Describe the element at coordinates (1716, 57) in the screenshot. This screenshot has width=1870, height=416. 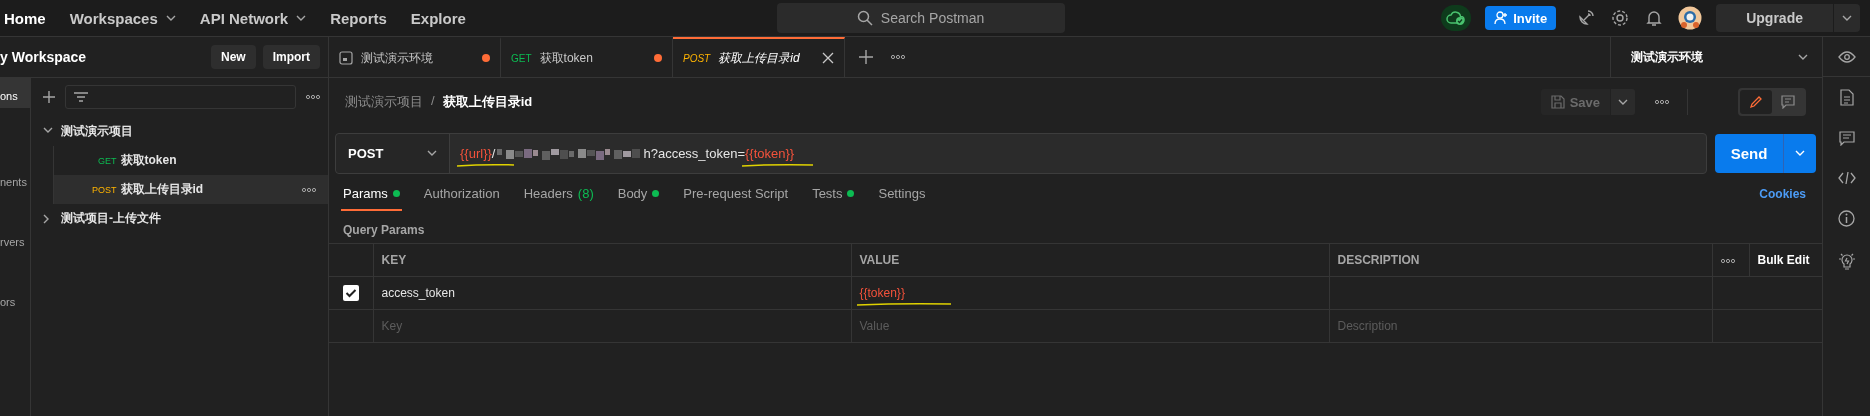
I see `environment-dropdown: 测试演示环境` at that location.